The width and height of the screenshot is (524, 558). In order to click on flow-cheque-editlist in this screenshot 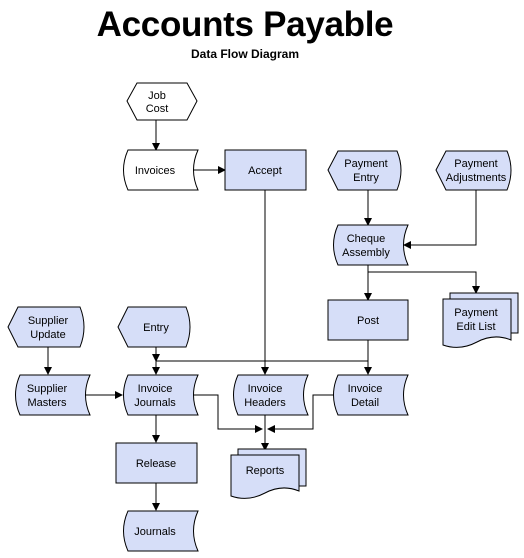, I will do `click(424, 282)`.